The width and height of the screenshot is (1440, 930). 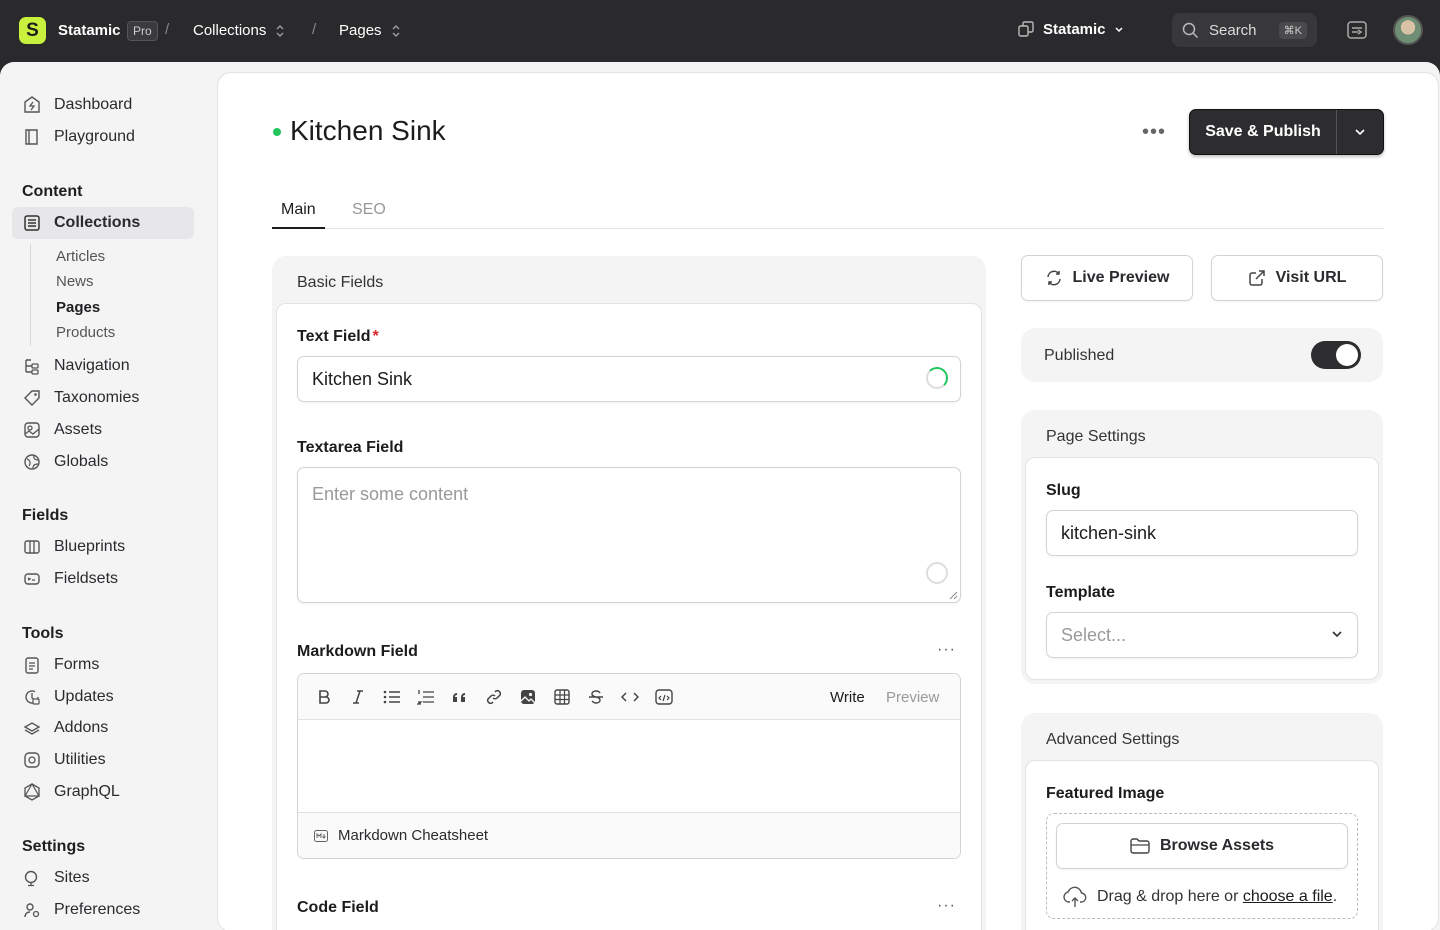 I want to click on quote-icon, so click(x=460, y=697).